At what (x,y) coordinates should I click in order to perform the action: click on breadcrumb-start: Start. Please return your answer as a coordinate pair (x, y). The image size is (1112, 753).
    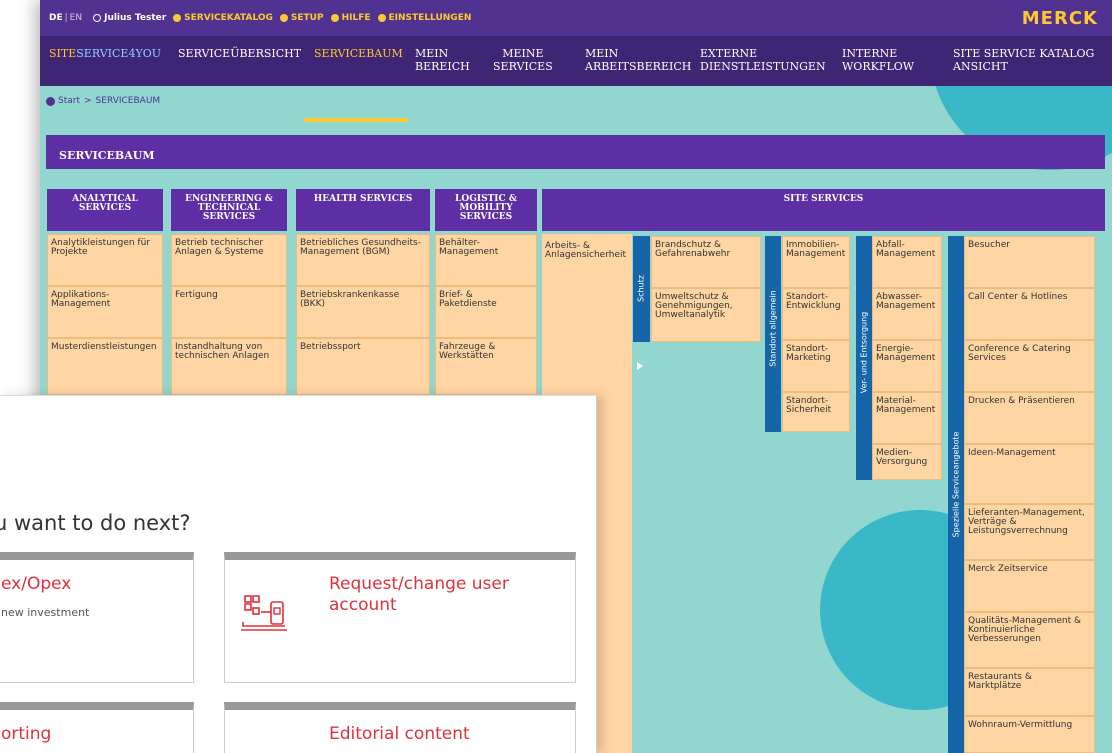
    Looking at the image, I should click on (69, 101).